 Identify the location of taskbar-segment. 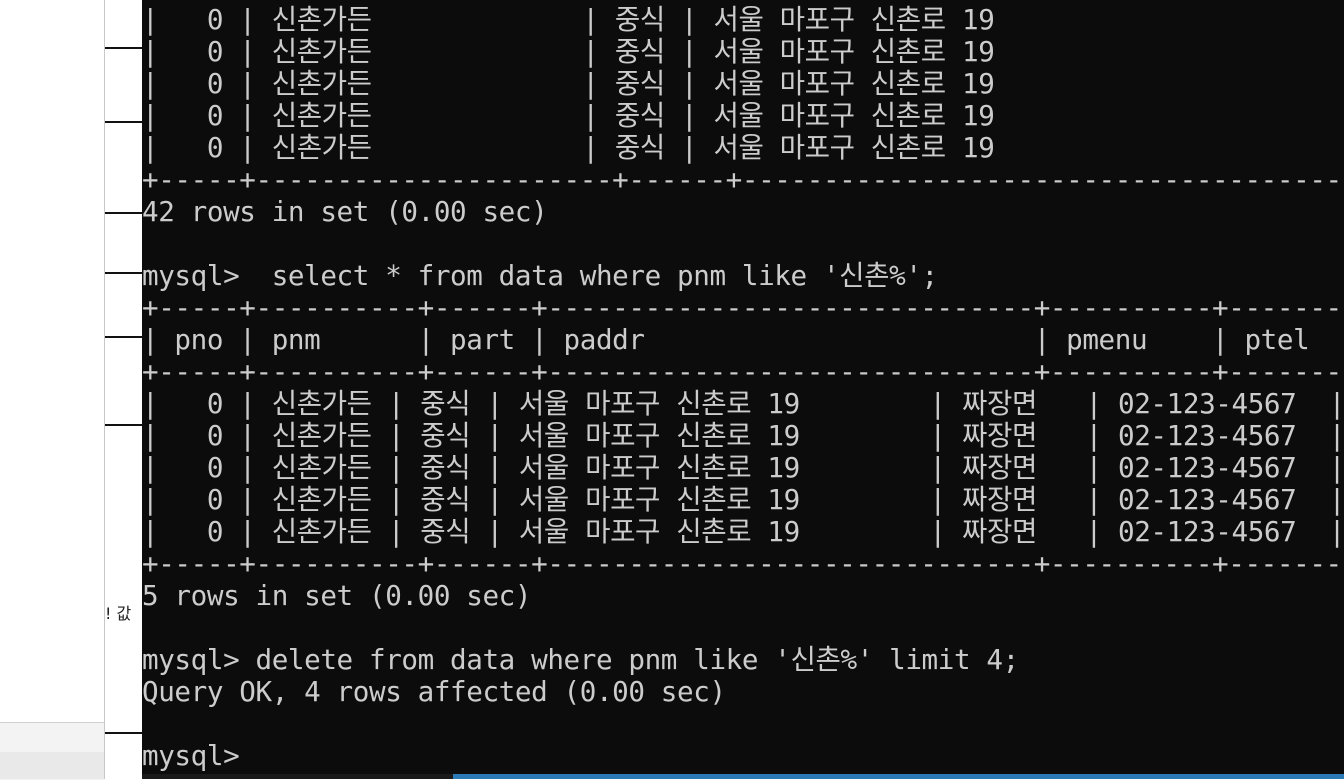
(297, 776).